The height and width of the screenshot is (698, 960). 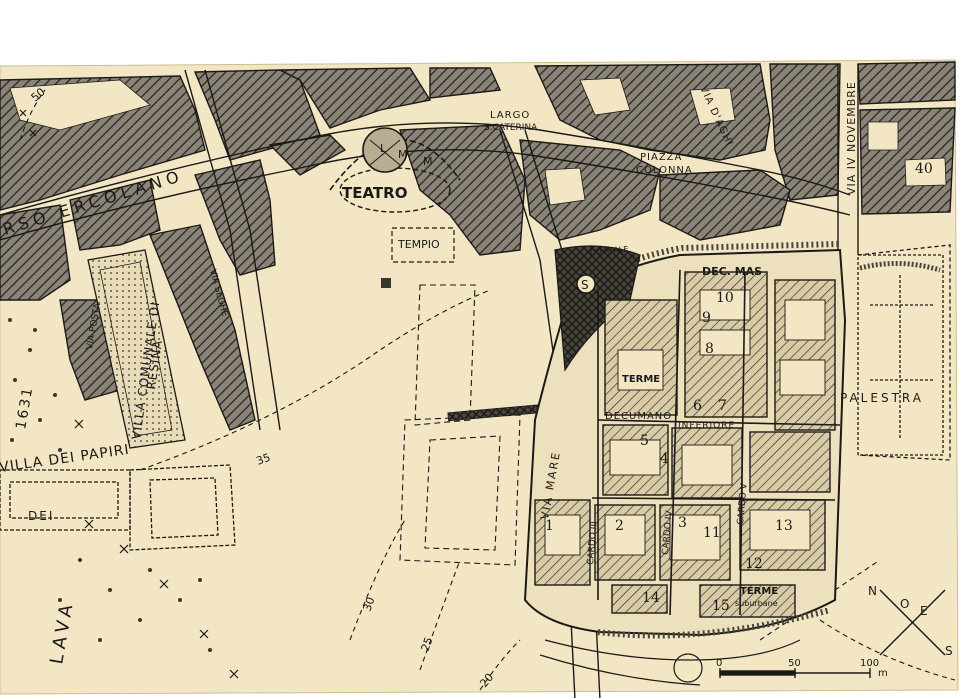 What do you see at coordinates (374, 193) in the screenshot?
I see `label-teatro: TEATRO` at bounding box center [374, 193].